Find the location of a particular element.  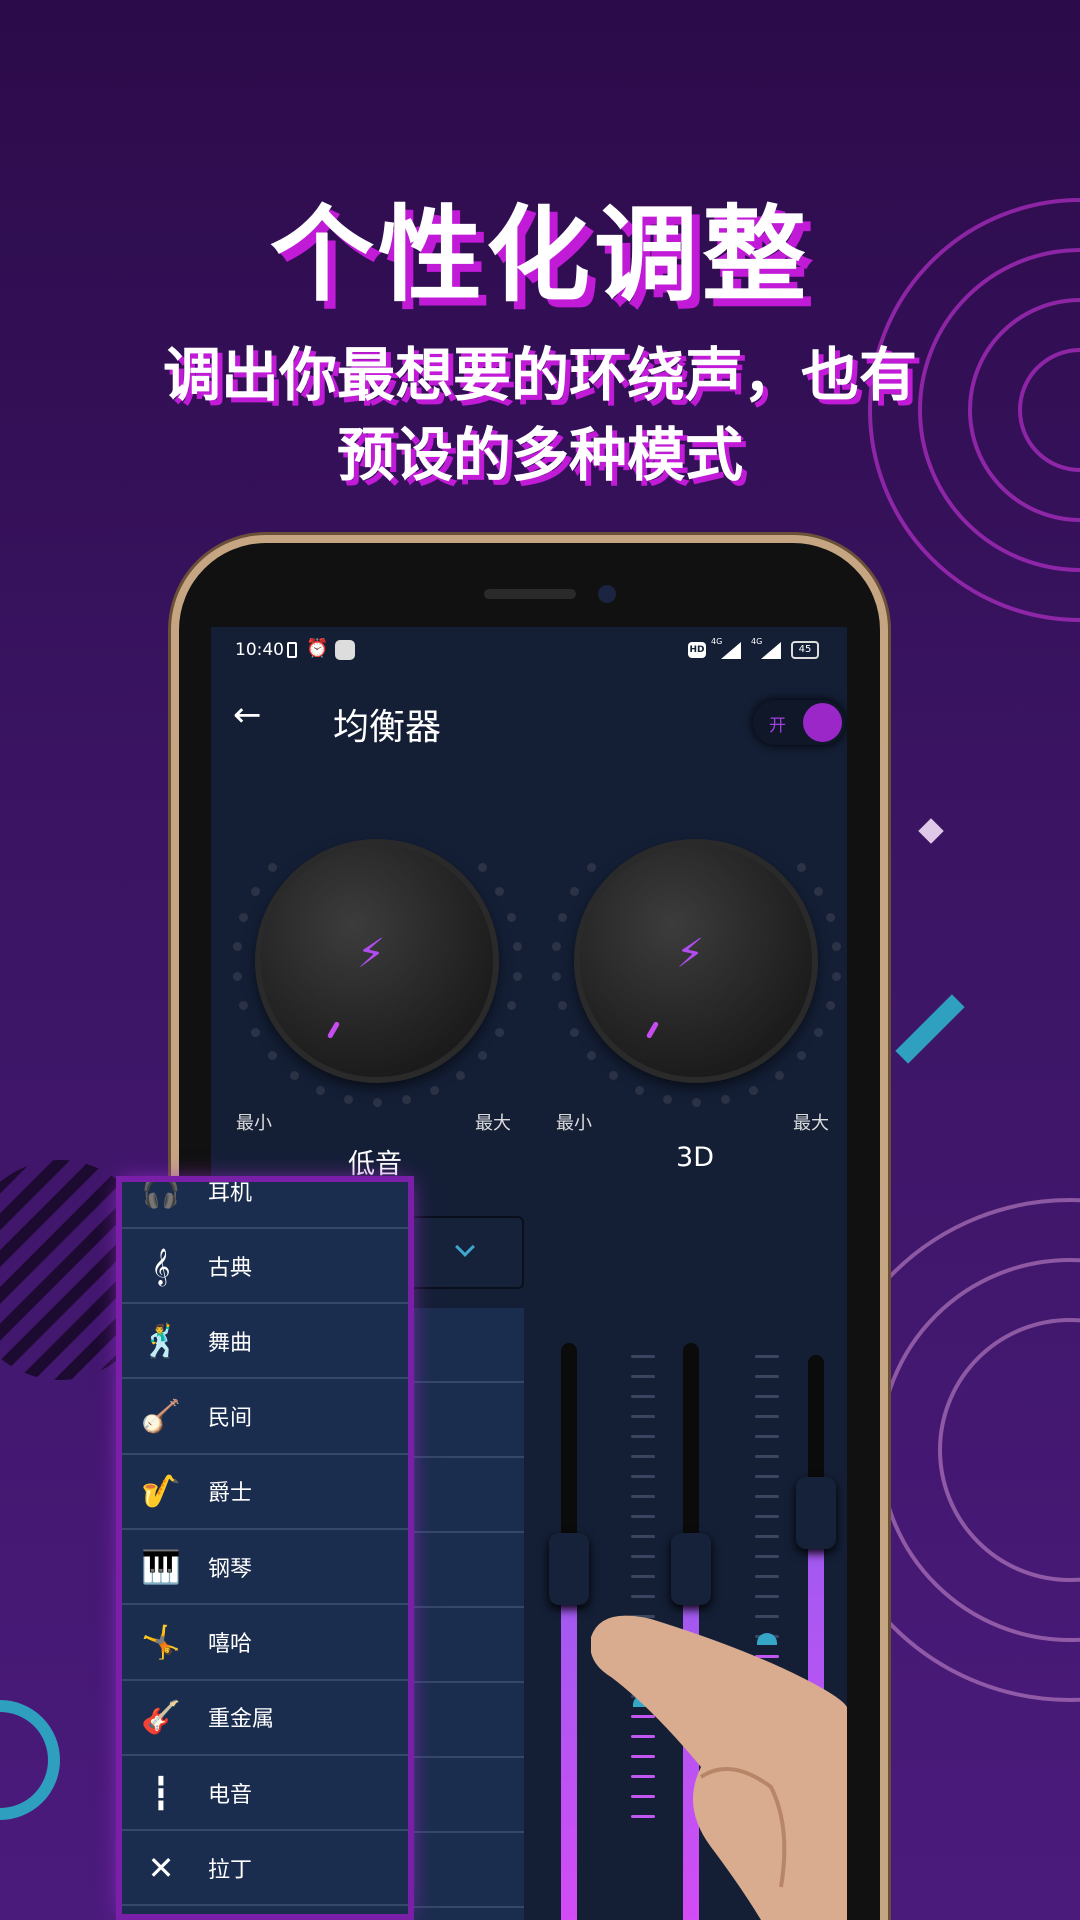

decor-ring-teal is located at coordinates (30, 1760).